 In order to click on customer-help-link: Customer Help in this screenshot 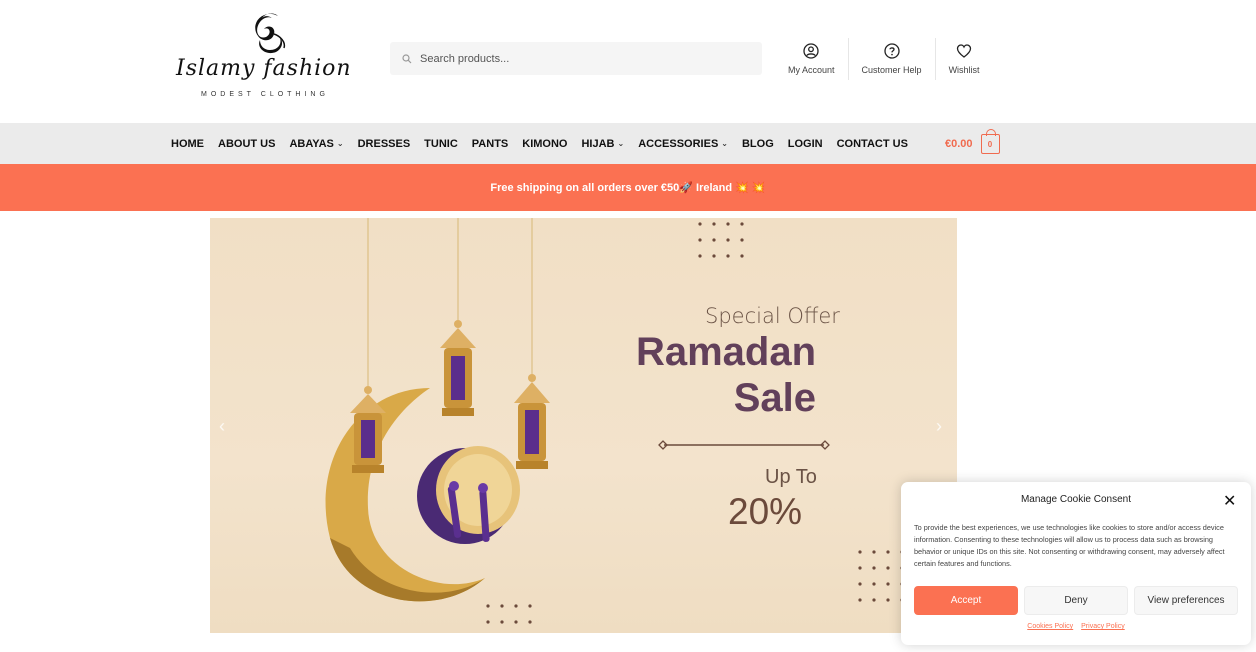, I will do `click(892, 59)`.